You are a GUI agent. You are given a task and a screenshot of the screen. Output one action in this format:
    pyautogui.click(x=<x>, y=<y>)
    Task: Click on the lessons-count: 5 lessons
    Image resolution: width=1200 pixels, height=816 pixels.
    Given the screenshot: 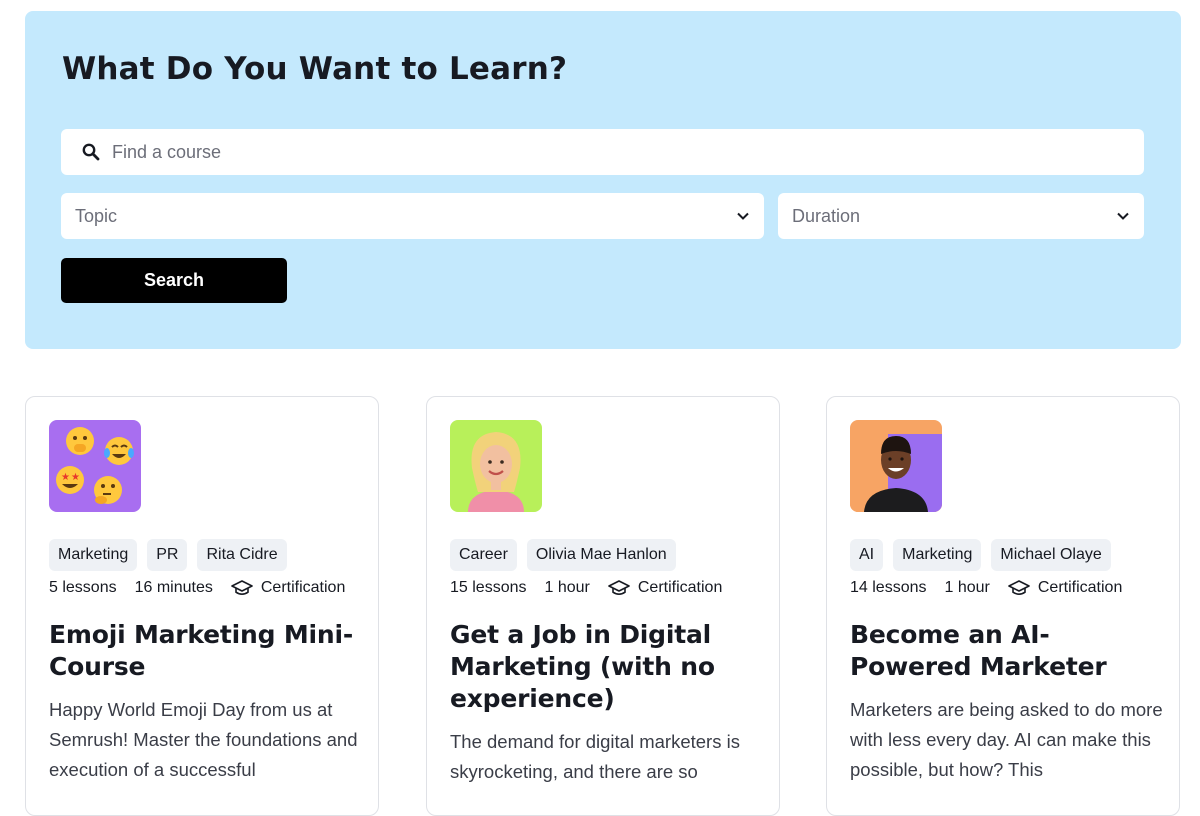 What is the action you would take?
    pyautogui.click(x=83, y=587)
    